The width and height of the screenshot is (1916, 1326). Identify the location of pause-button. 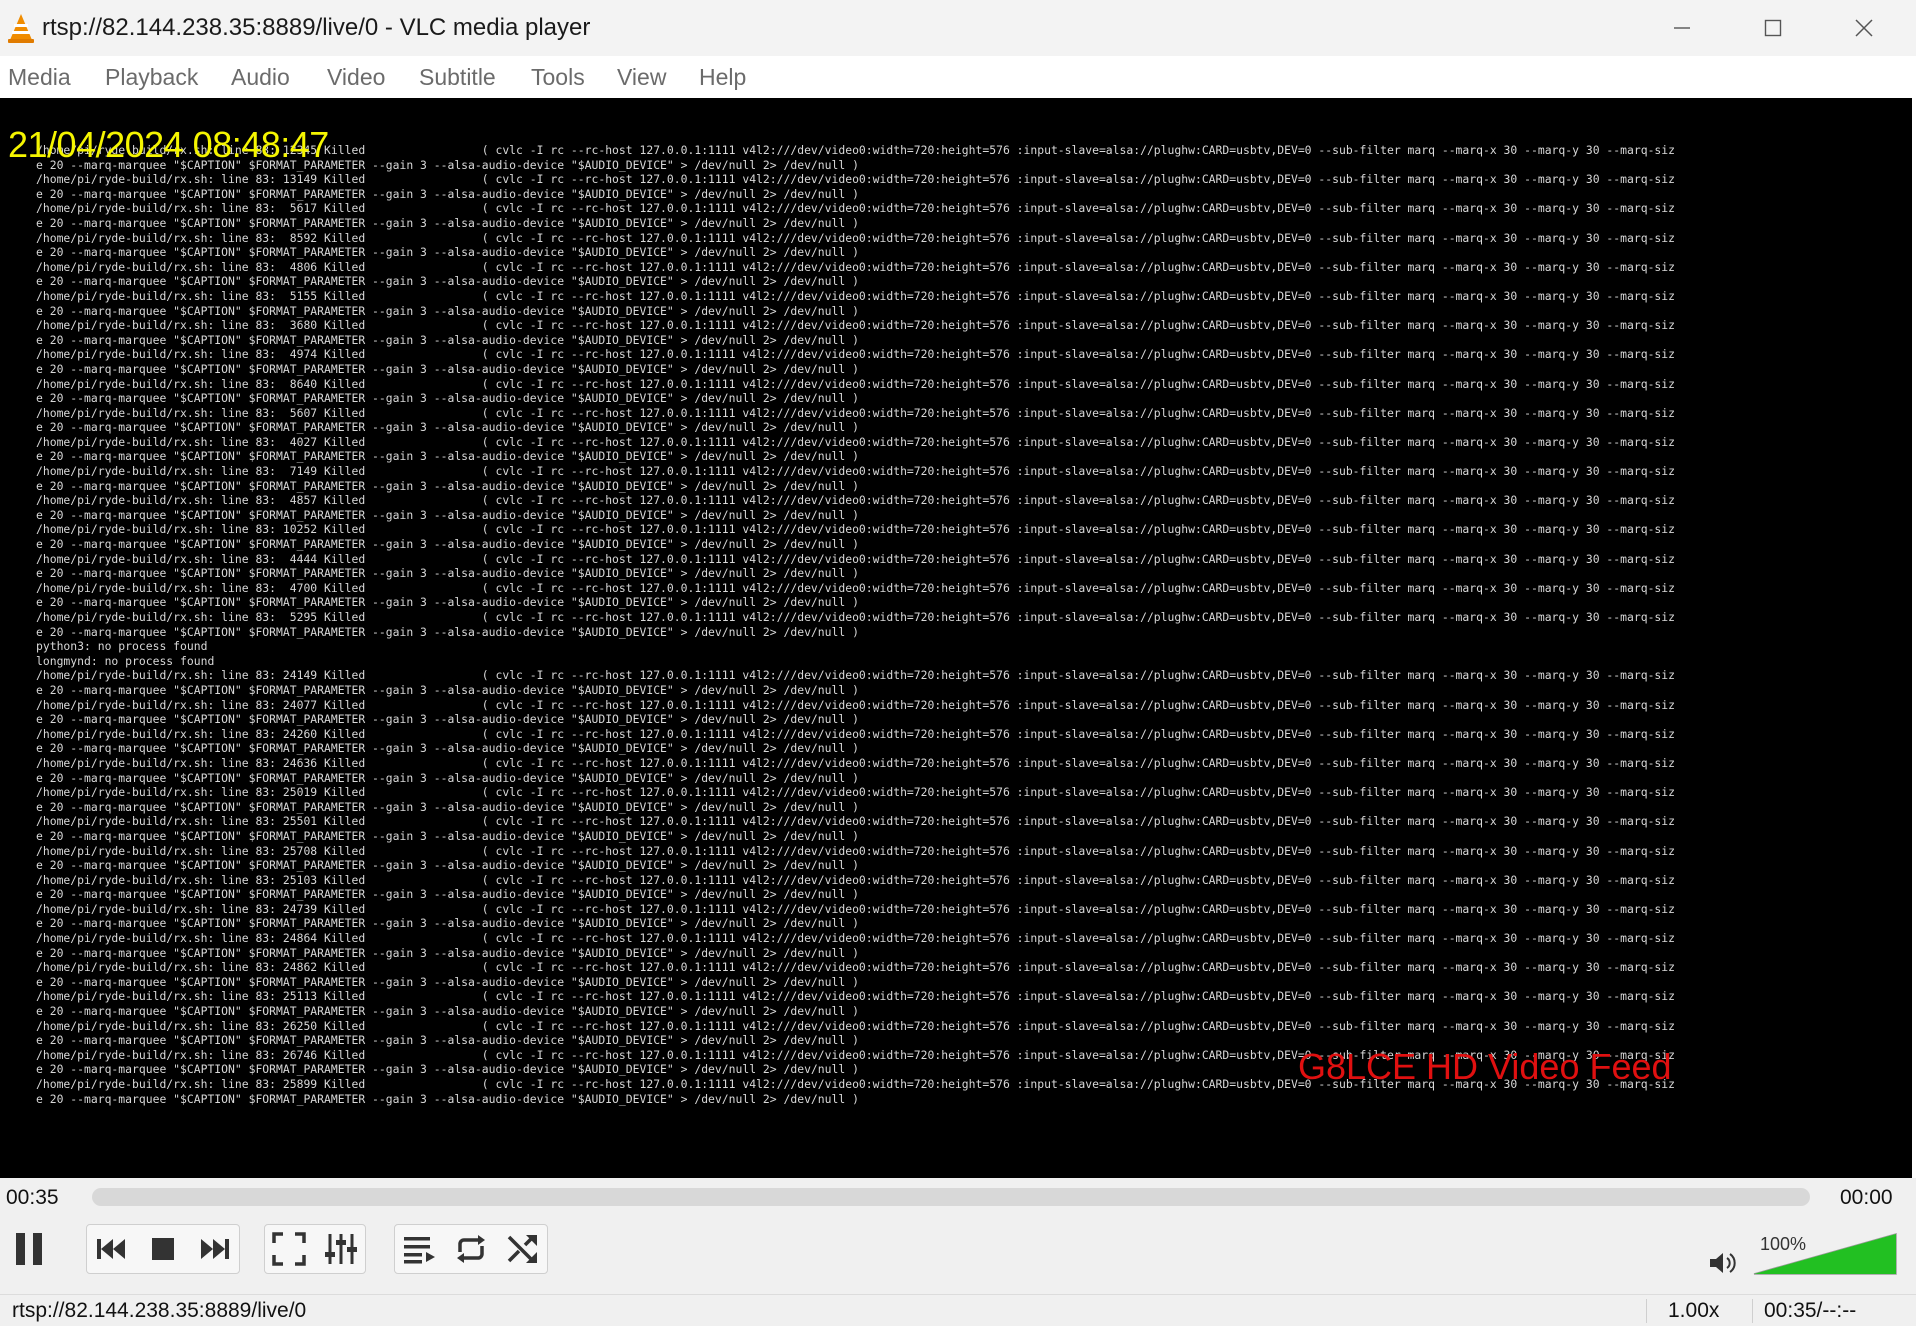
(29, 1249).